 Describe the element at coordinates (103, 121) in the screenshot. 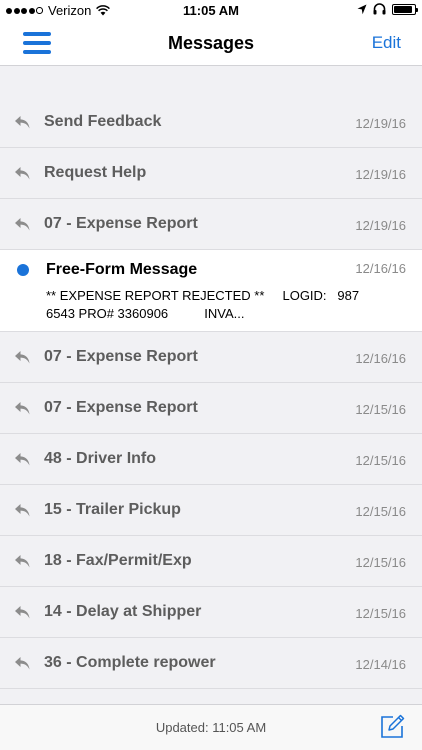

I see `message-title: Send Feedback` at that location.